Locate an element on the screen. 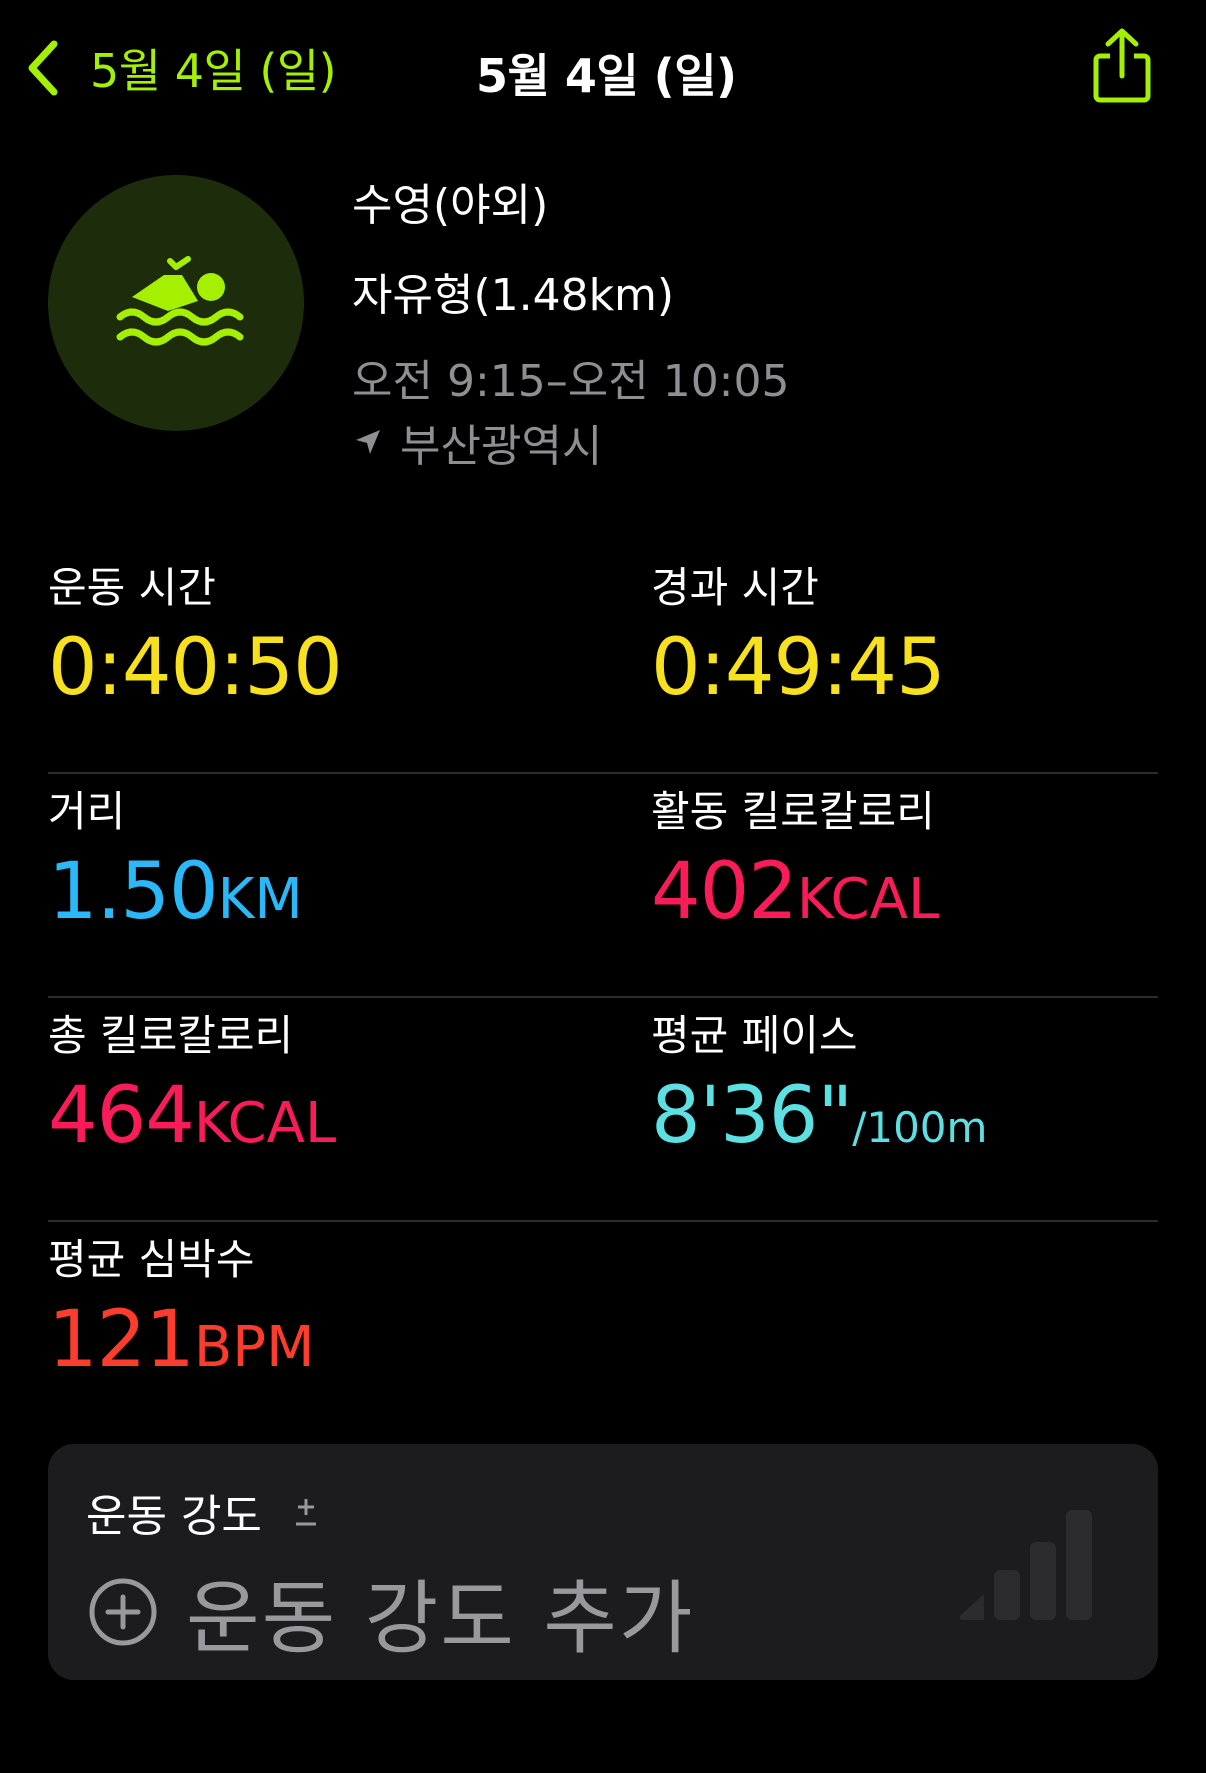  add-effort-label: 운동 강도 추가 is located at coordinates (440, 1618).